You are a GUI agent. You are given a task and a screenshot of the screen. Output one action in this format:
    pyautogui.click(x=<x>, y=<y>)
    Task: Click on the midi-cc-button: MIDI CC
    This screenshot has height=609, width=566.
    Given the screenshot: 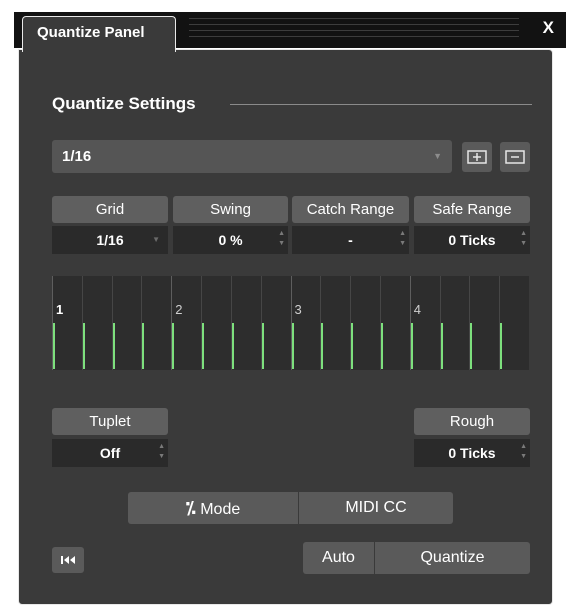 What is the action you would take?
    pyautogui.click(x=376, y=508)
    